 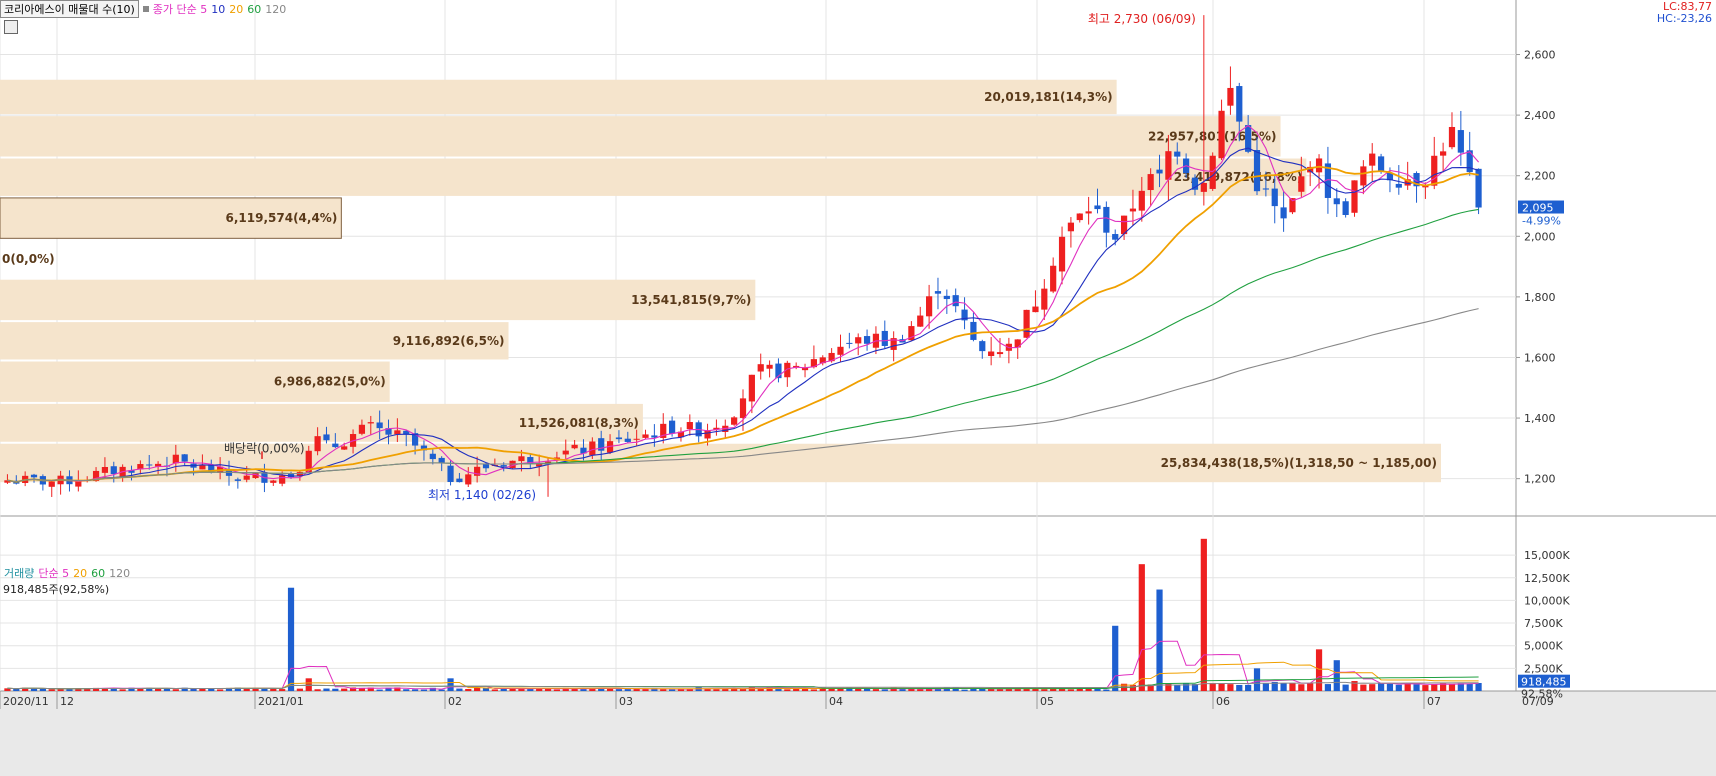 I want to click on volume-profile-bar, so click(x=558, y=97).